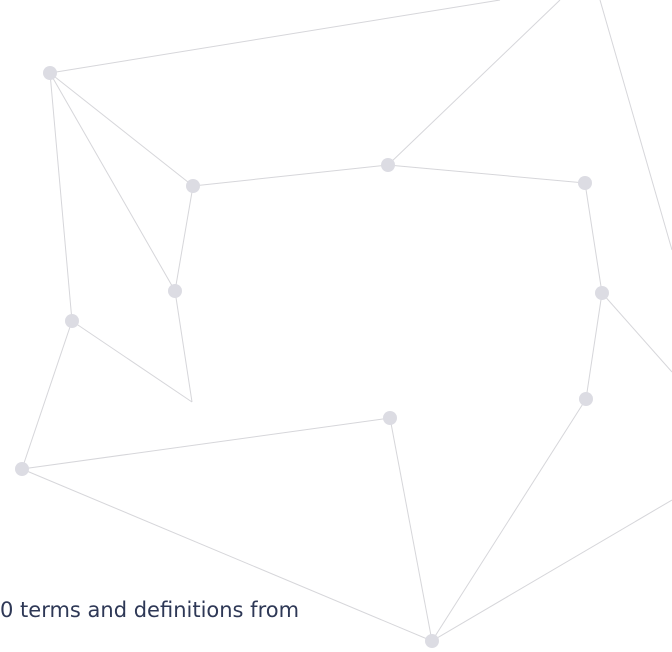 This screenshot has width=672, height=652. What do you see at coordinates (150, 610) in the screenshot?
I see `terms-count-caption: 0 terms and definitions from` at bounding box center [150, 610].